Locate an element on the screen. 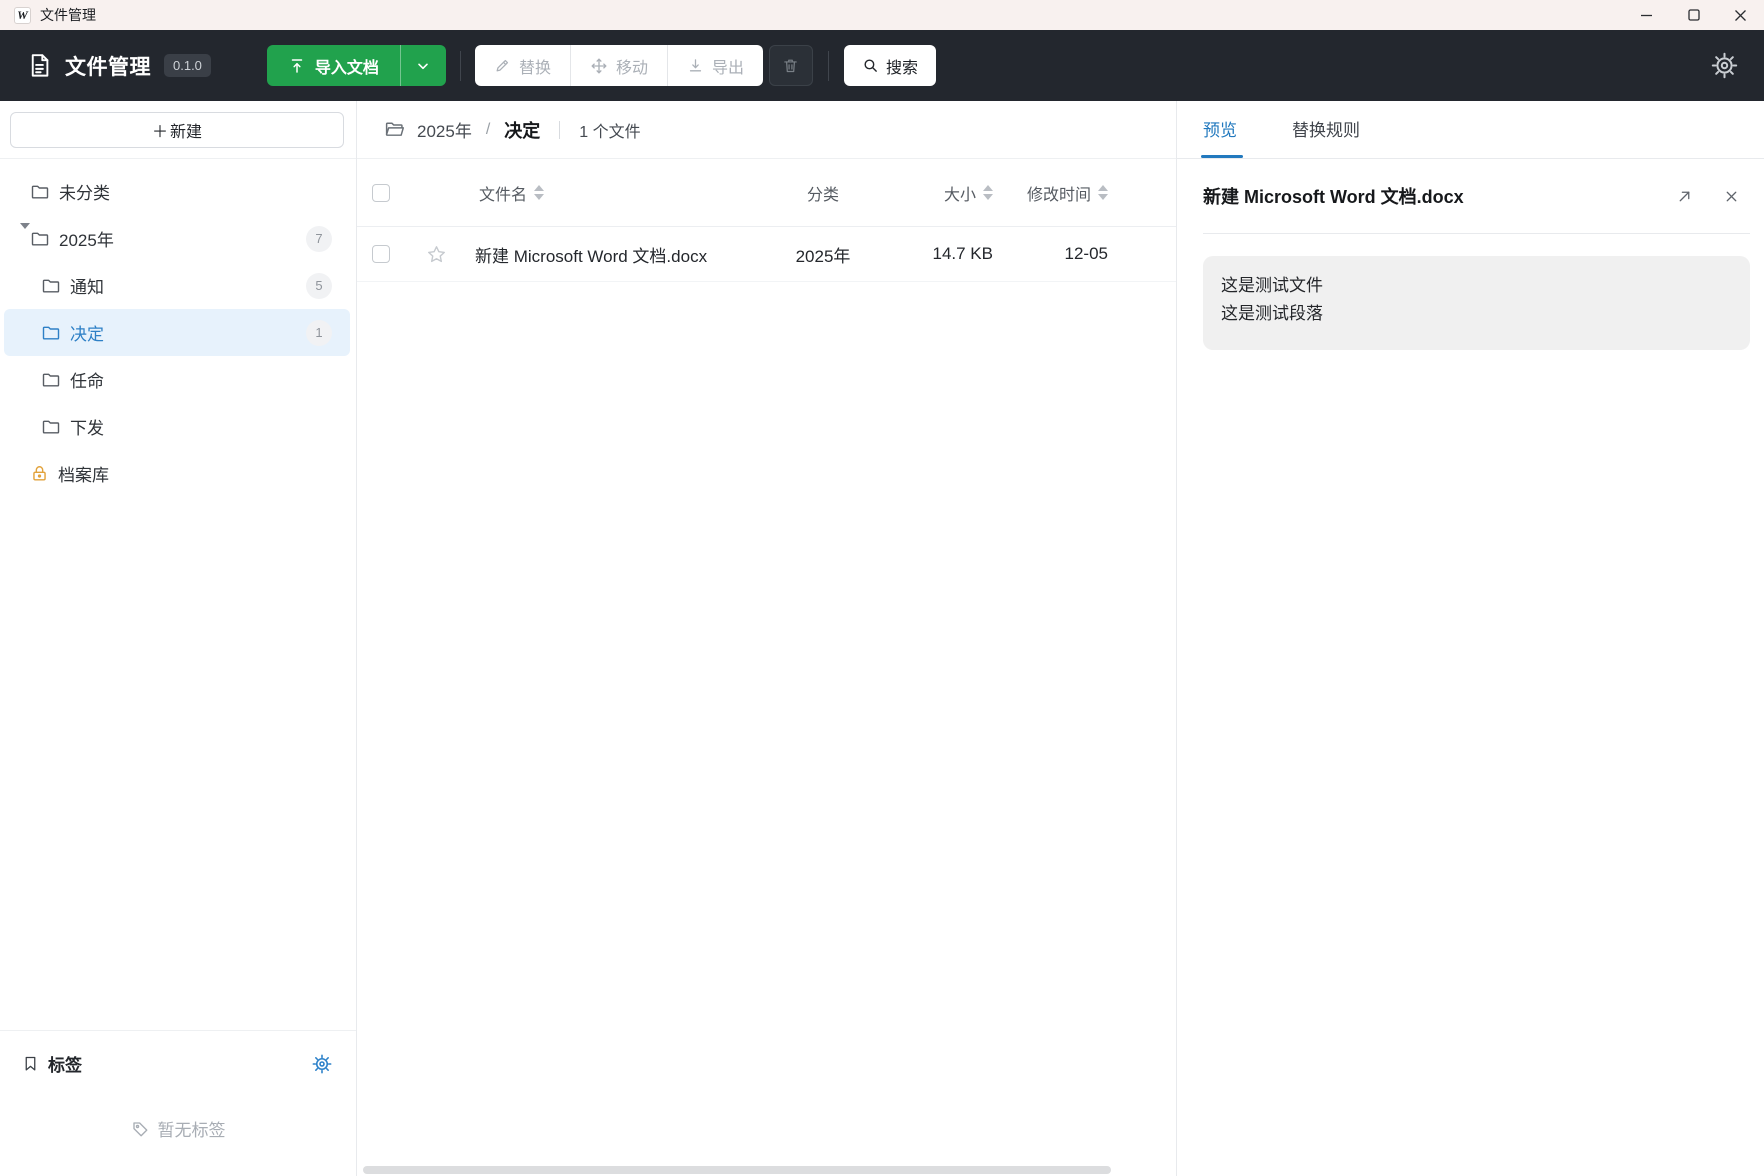  tags-settings-button is located at coordinates (322, 1064).